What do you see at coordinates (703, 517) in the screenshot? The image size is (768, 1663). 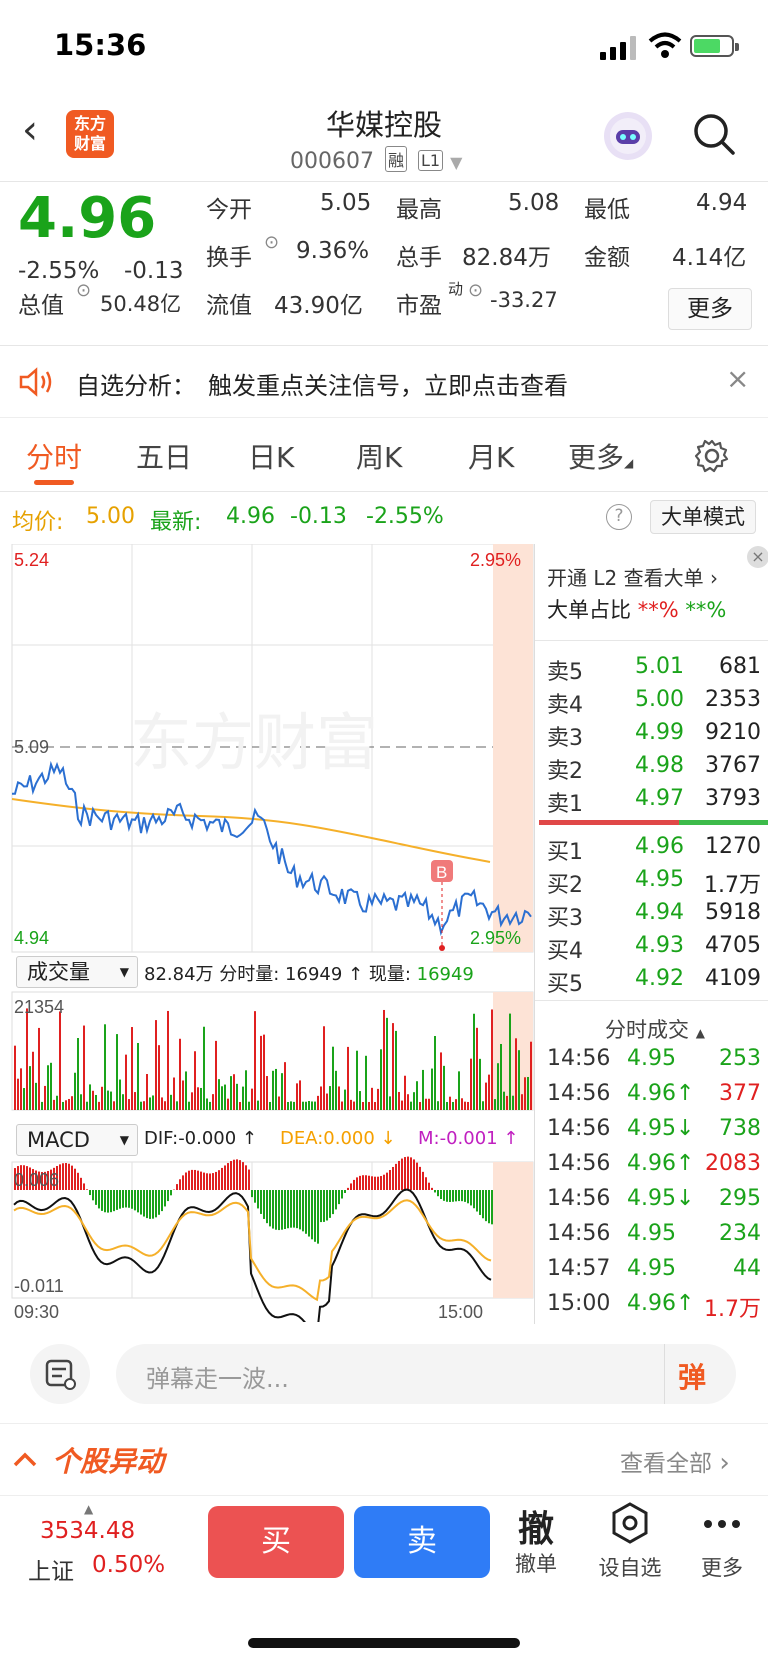 I see `big-order-mode-button: 大单模式` at bounding box center [703, 517].